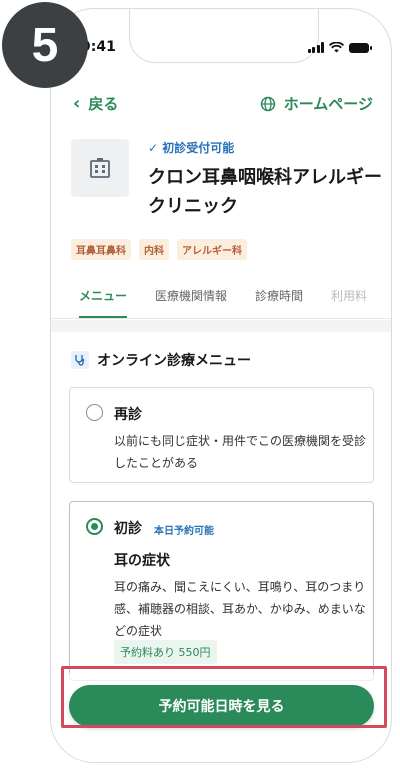 Image resolution: width=400 pixels, height=770 pixels. Describe the element at coordinates (191, 298) in the screenshot. I see `tab-clinic-info: 医療機関情報` at that location.